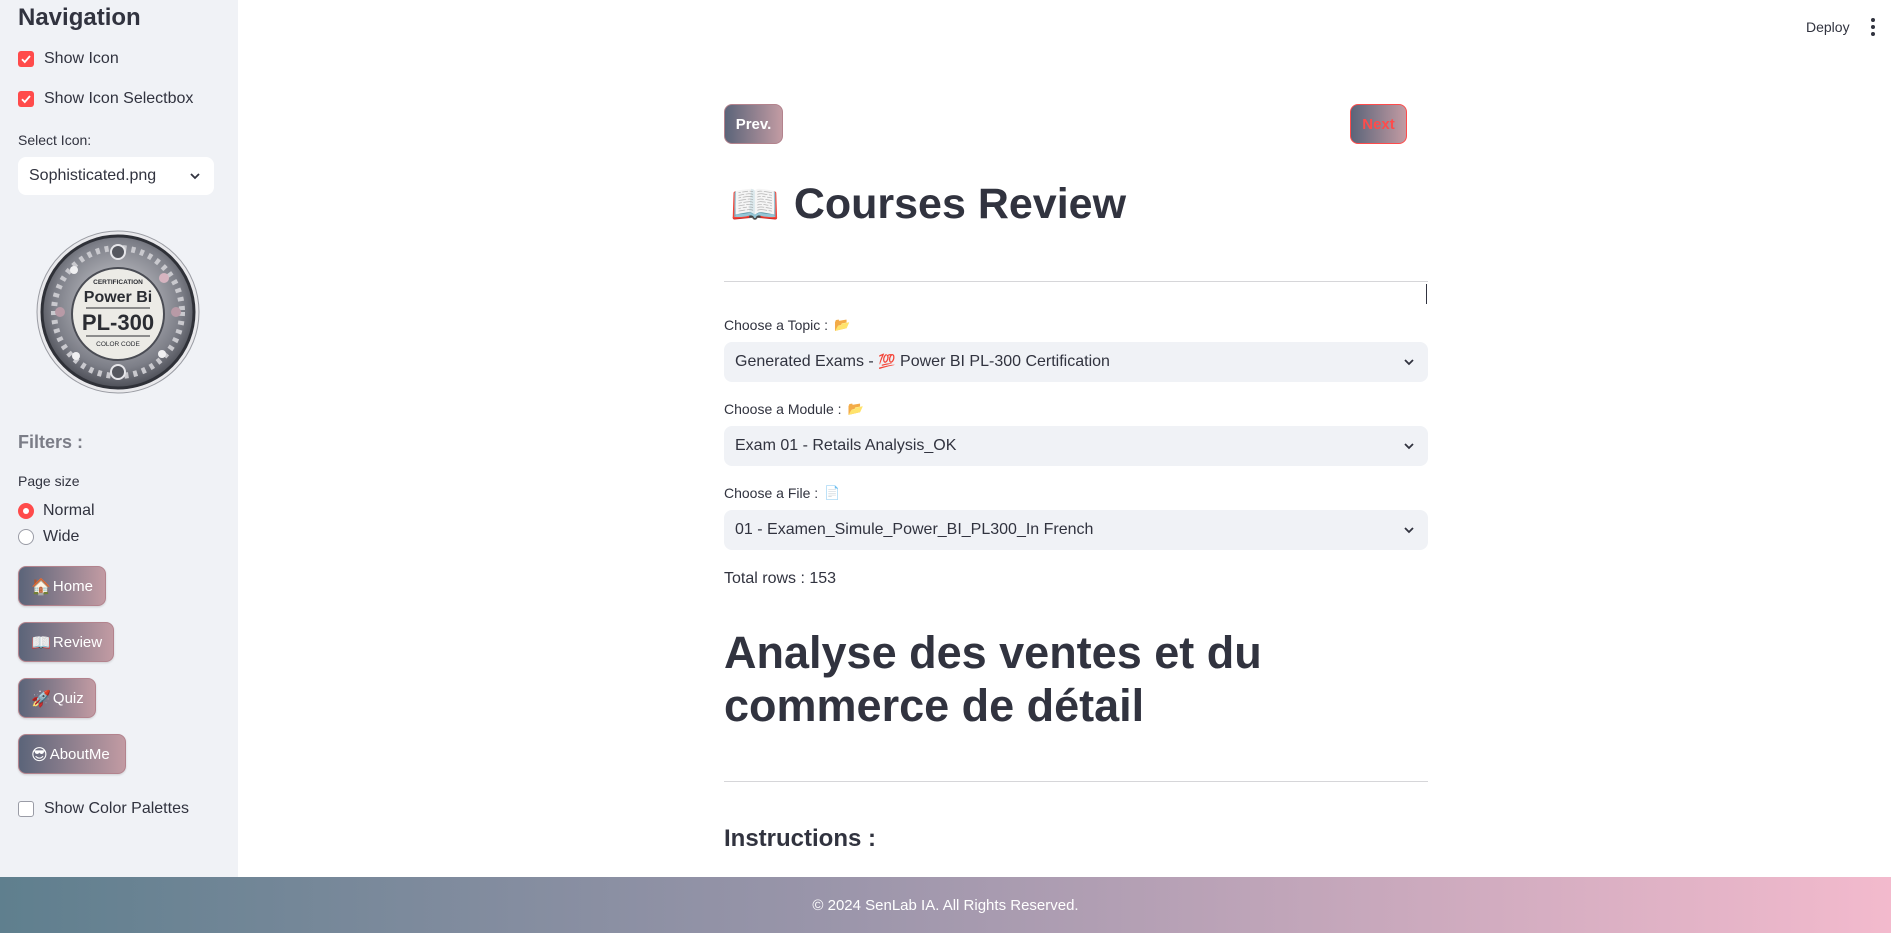 The width and height of the screenshot is (1891, 933). I want to click on svg-text: PL-300, so click(118, 322).